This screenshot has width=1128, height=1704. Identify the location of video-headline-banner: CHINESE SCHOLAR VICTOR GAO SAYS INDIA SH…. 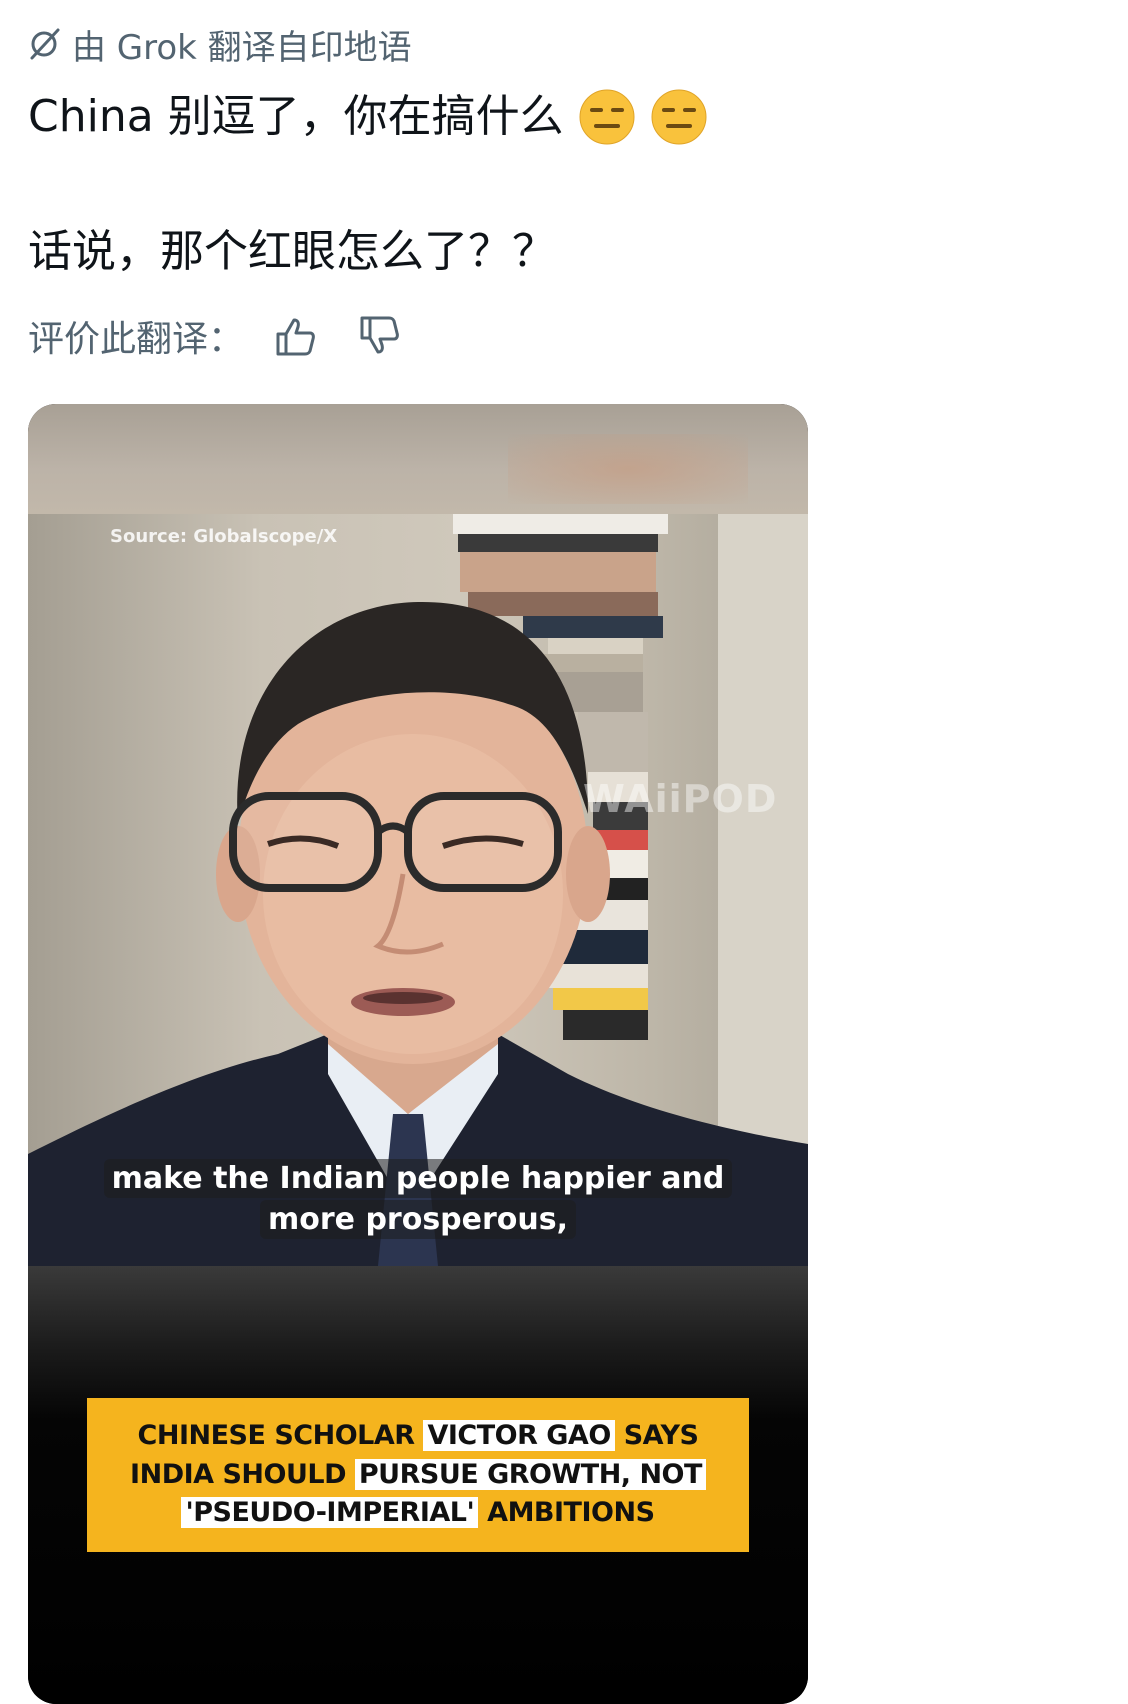
(418, 1475).